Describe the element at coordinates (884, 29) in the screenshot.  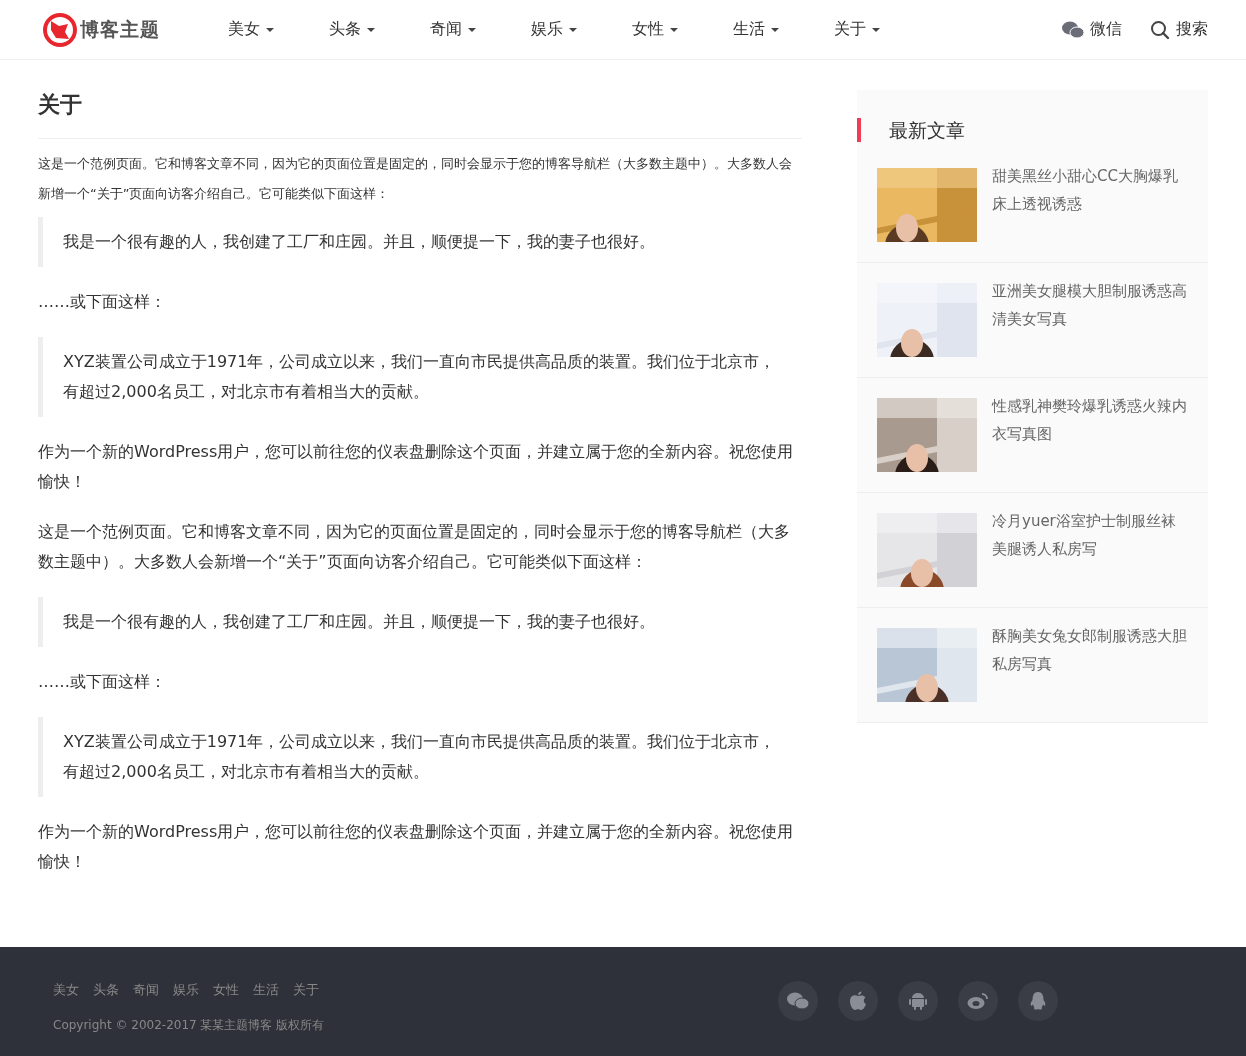
I see `nav-menu-item: 关于` at that location.